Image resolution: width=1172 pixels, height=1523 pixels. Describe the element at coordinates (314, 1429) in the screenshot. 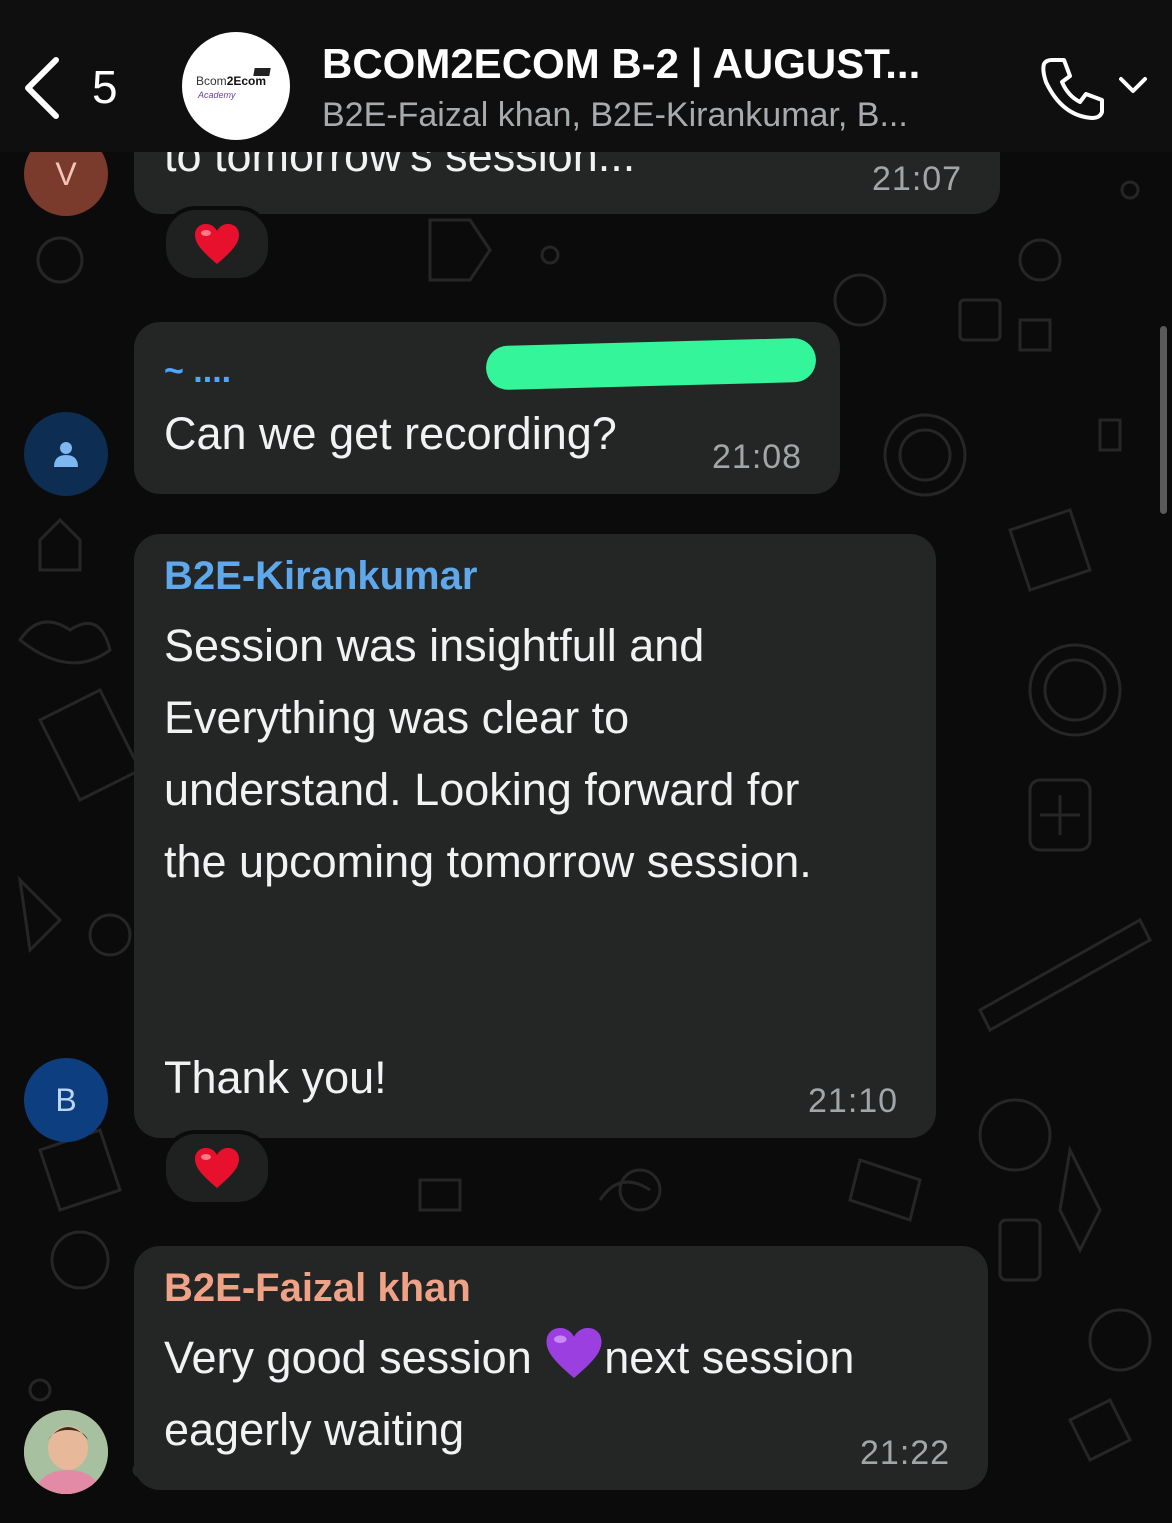

I see `message-text-line: eagerly waiting` at that location.